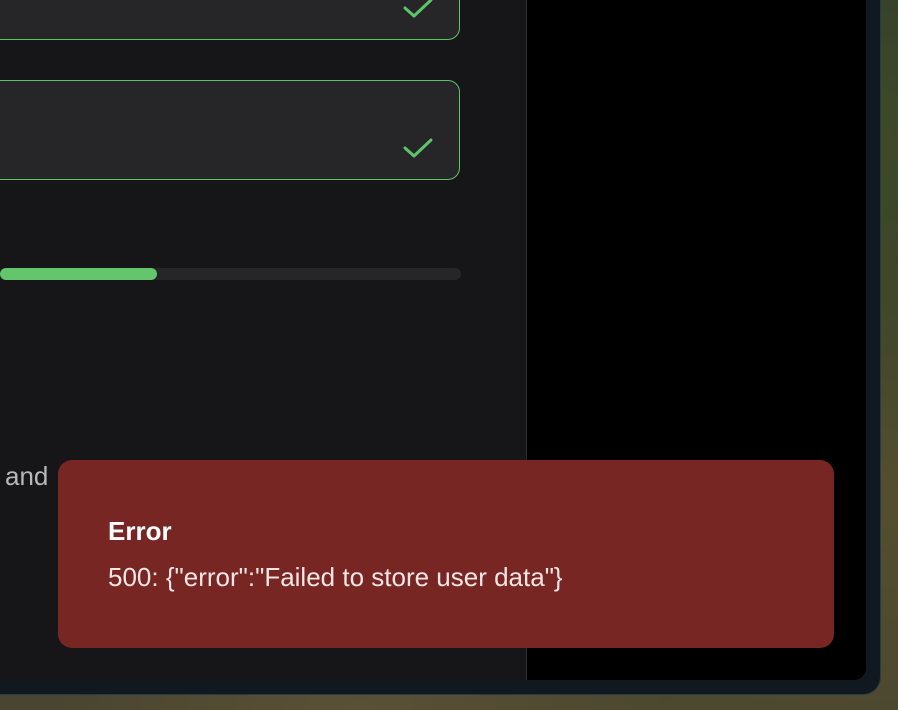 The image size is (898, 710). Describe the element at coordinates (140, 531) in the screenshot. I see `toast-title: Error` at that location.